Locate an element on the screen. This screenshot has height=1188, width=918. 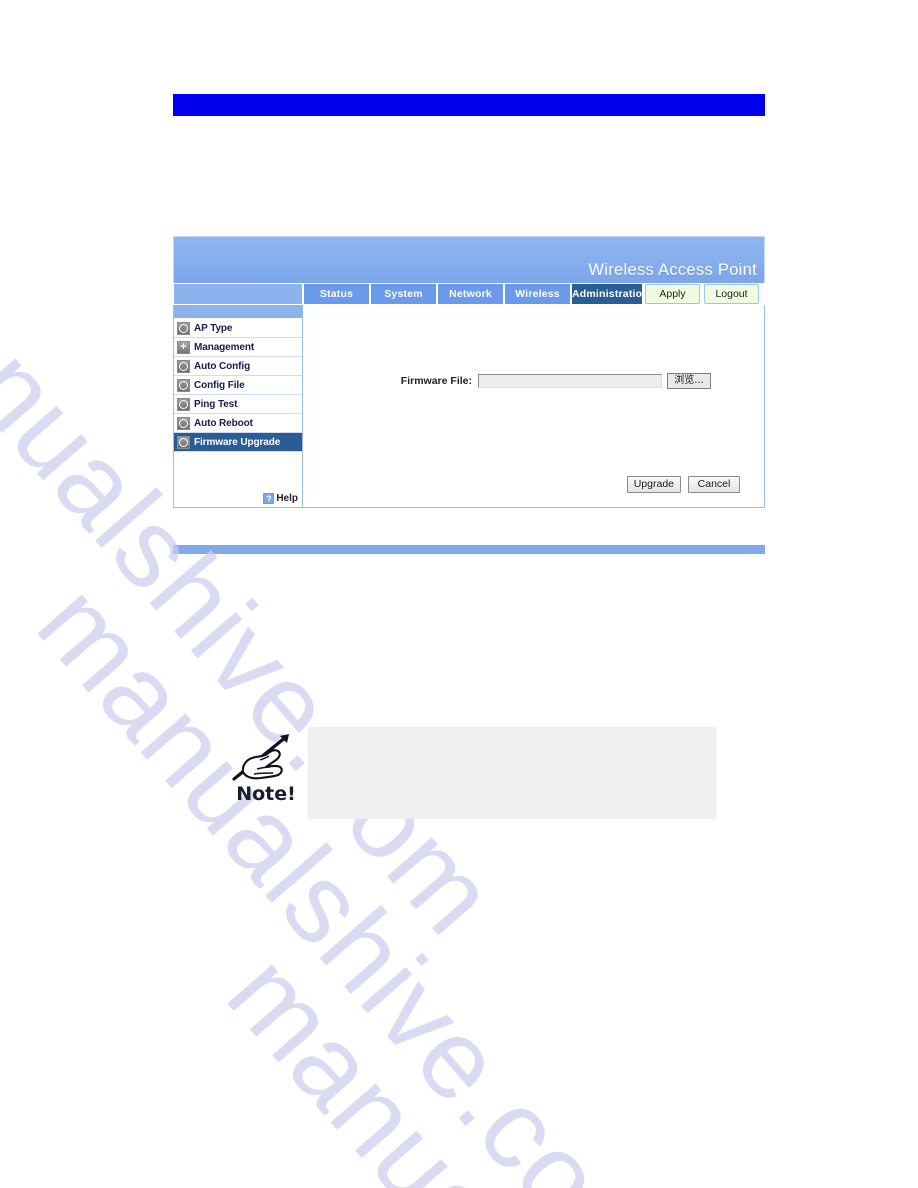
sidebar-header is located at coordinates (238, 312).